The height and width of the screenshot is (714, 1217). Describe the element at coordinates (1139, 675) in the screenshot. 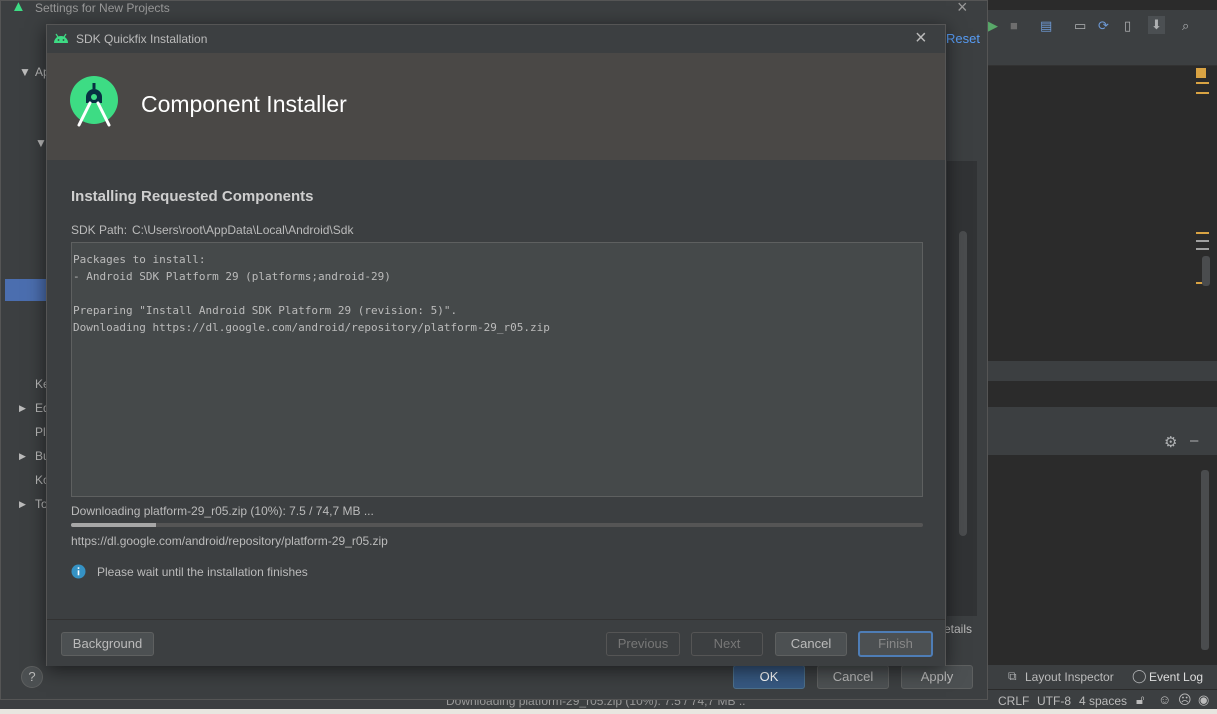

I see `event-log-icon: ◯` at that location.